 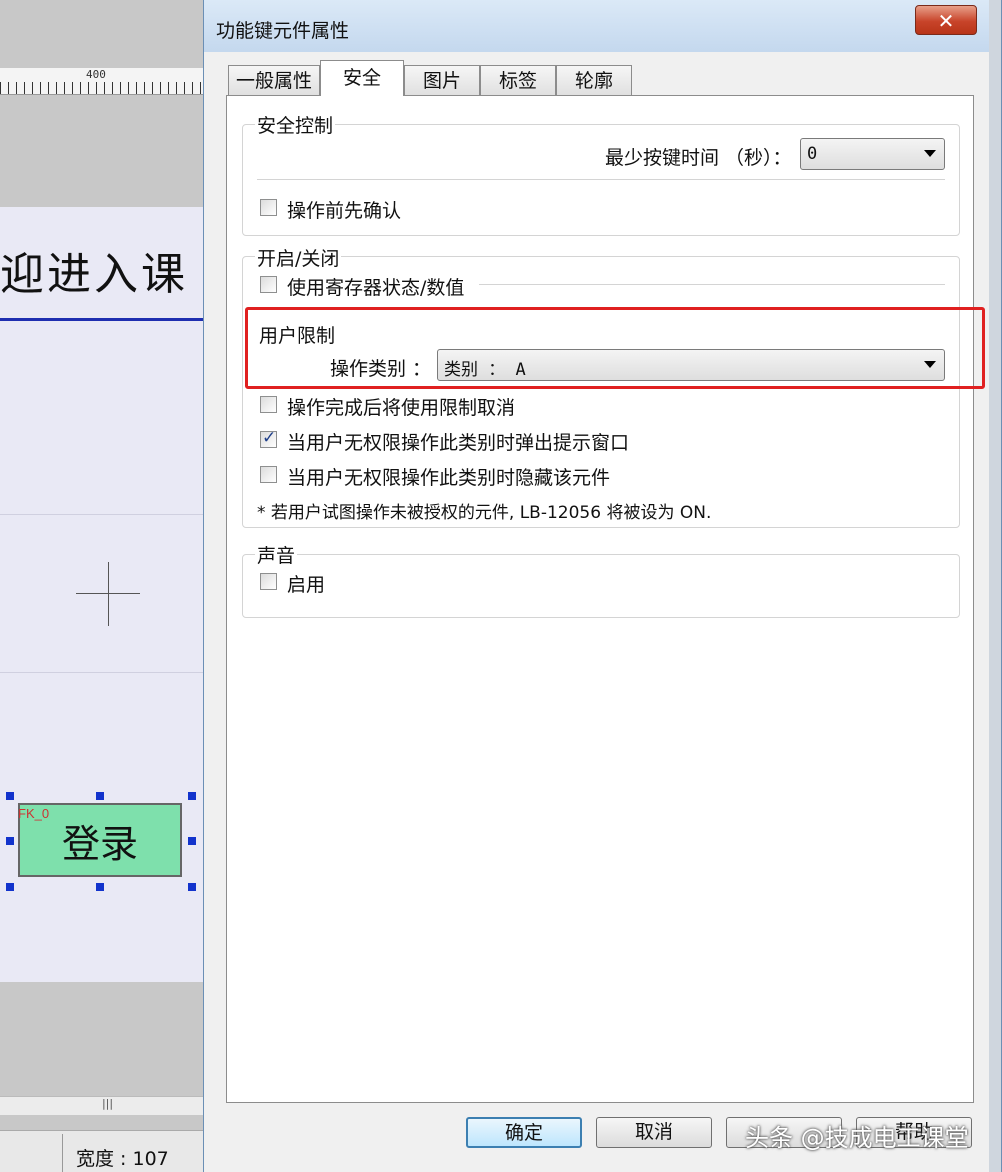 I want to click on tab-outline: 轮廓, so click(x=594, y=80).